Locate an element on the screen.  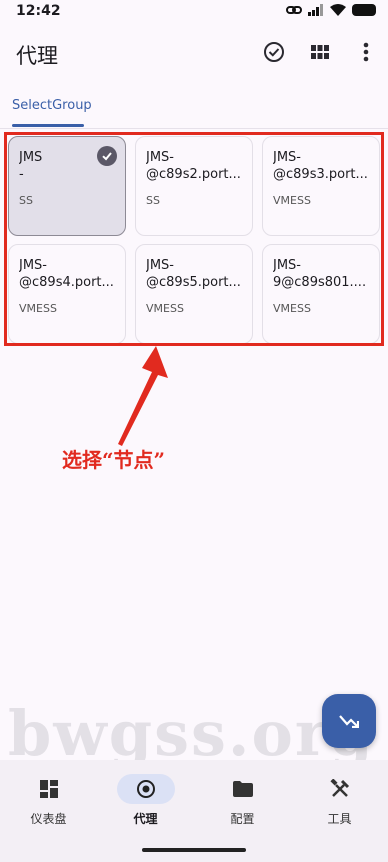
nav-item-config: 配置 is located at coordinates (242, 800).